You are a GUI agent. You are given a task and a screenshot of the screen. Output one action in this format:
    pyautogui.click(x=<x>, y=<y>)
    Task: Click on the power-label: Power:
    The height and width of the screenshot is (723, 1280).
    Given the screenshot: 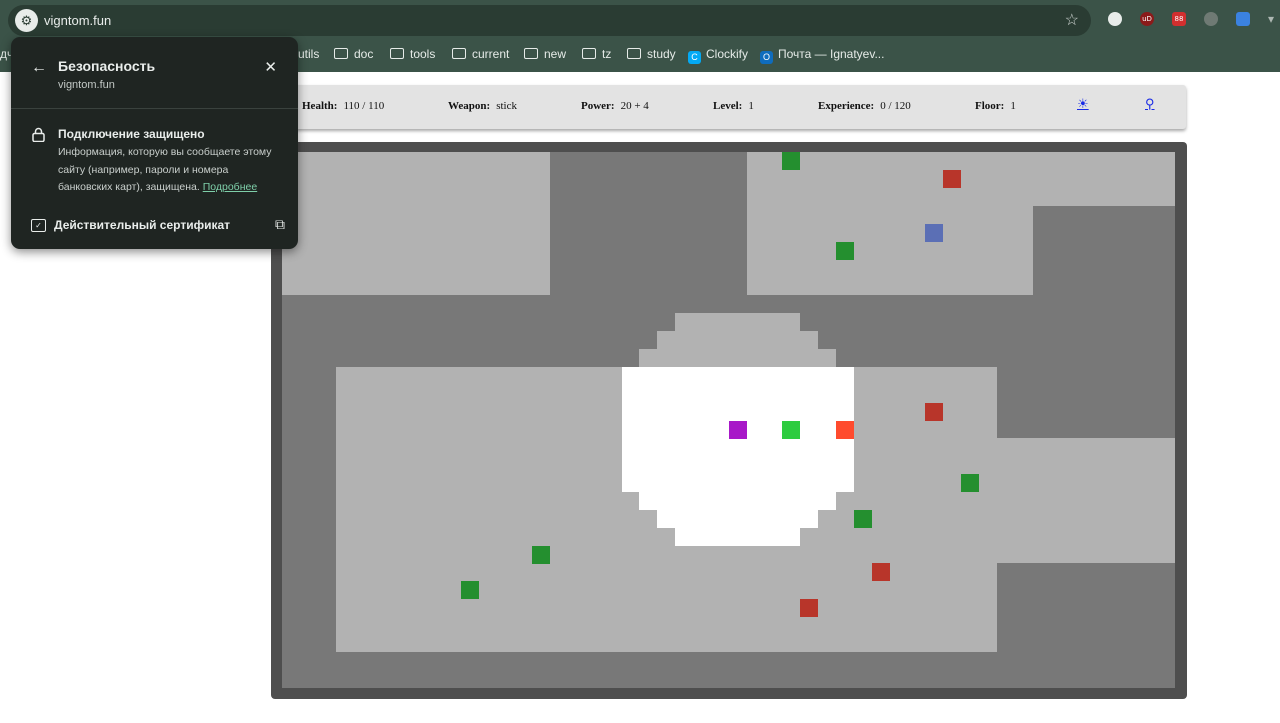 What is the action you would take?
    pyautogui.click(x=598, y=106)
    